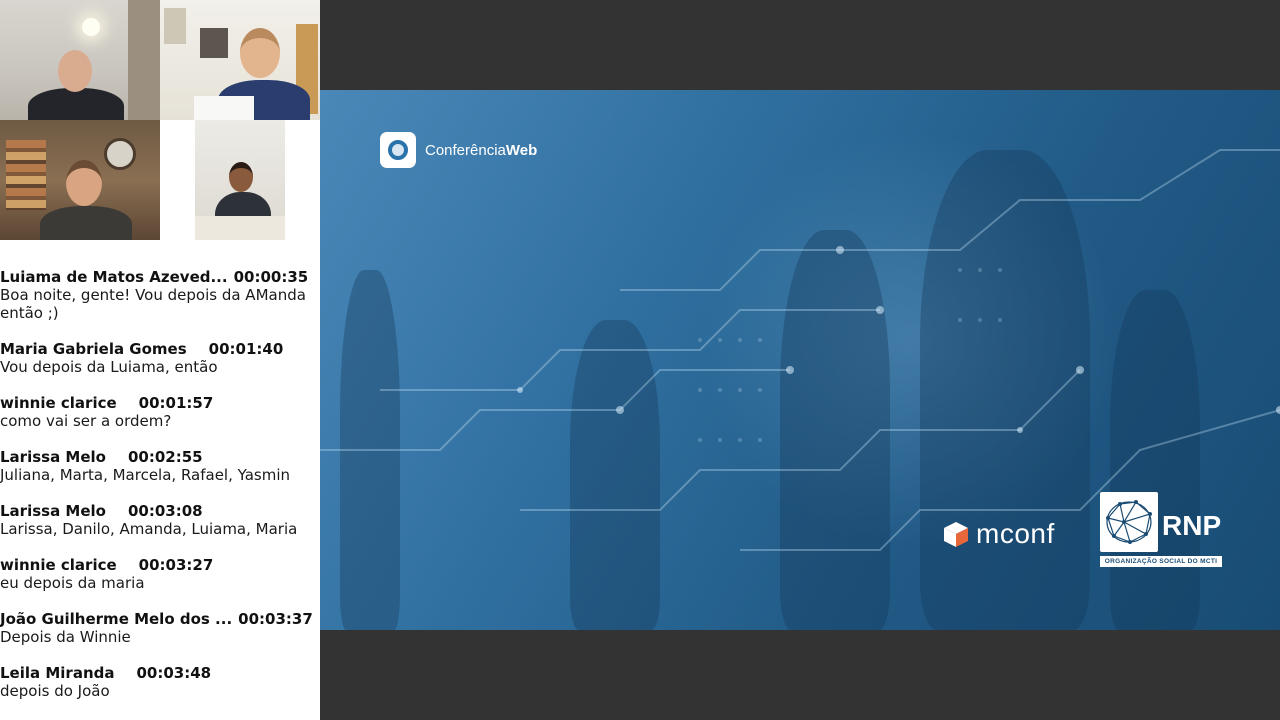 This screenshot has width=1280, height=720. I want to click on chat-timestamp: 00:03:48, so click(174, 673).